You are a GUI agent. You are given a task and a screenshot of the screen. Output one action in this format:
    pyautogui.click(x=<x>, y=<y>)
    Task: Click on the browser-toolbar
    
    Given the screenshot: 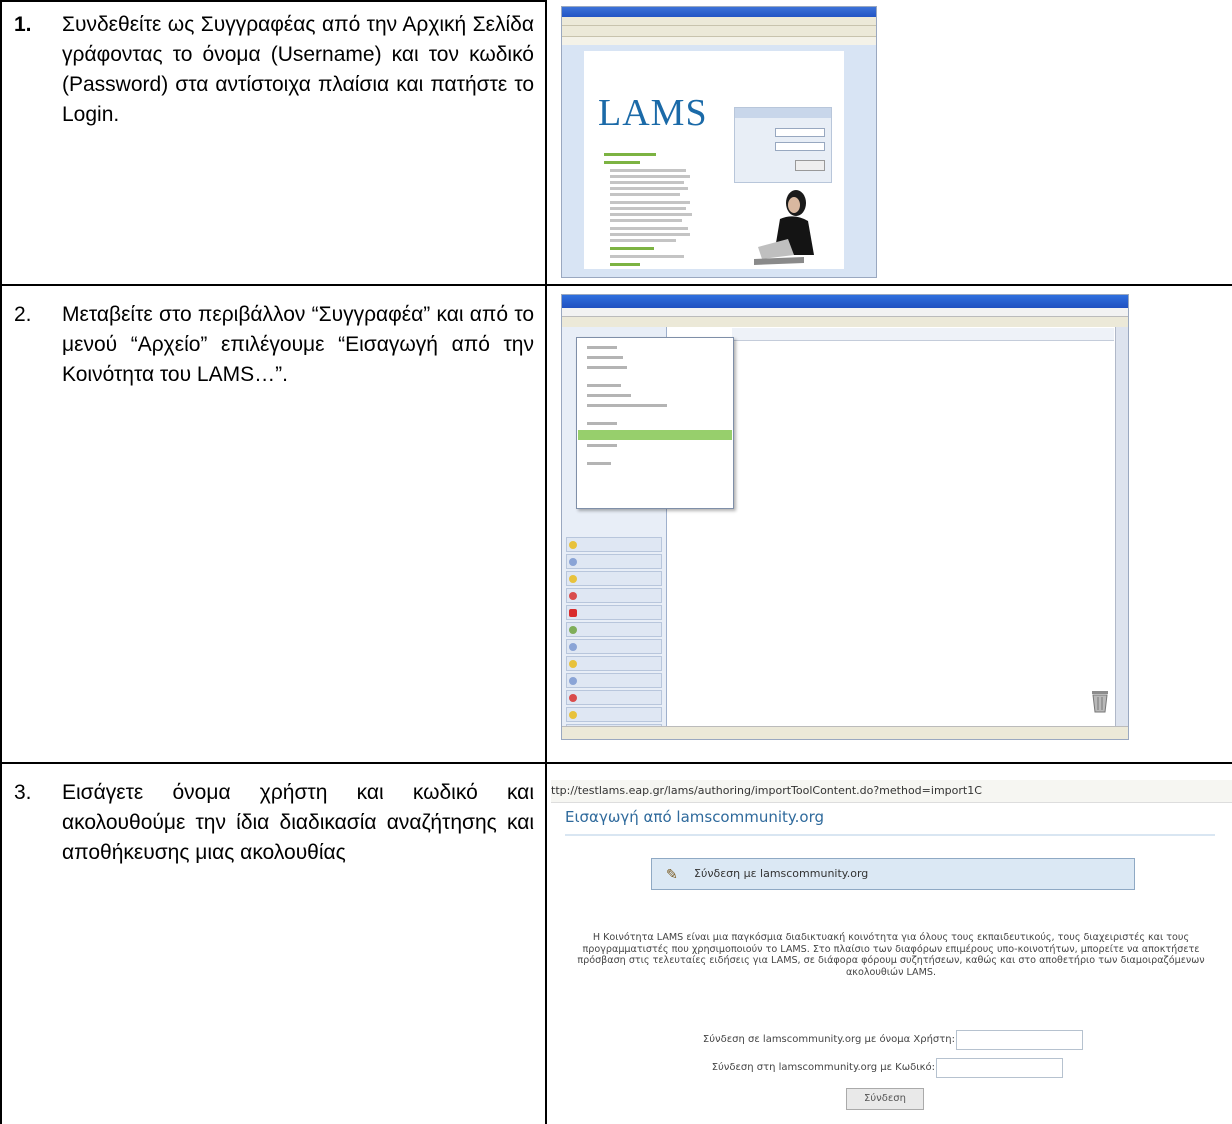 What is the action you would take?
    pyautogui.click(x=719, y=31)
    